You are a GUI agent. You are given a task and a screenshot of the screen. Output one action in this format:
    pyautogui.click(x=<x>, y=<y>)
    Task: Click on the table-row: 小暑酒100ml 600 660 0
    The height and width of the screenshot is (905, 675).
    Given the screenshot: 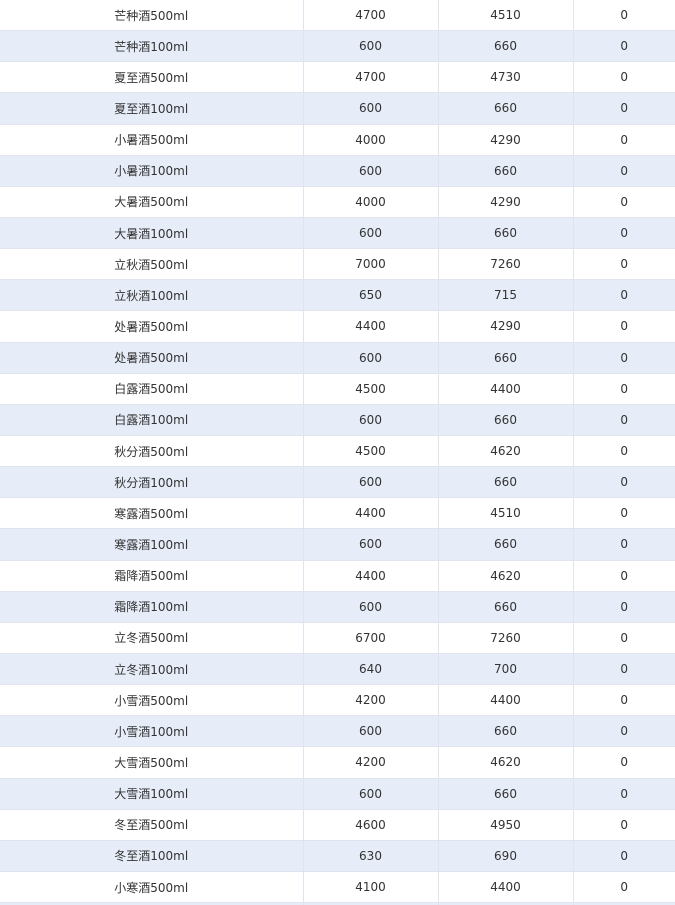 What is the action you would take?
    pyautogui.click(x=337, y=171)
    